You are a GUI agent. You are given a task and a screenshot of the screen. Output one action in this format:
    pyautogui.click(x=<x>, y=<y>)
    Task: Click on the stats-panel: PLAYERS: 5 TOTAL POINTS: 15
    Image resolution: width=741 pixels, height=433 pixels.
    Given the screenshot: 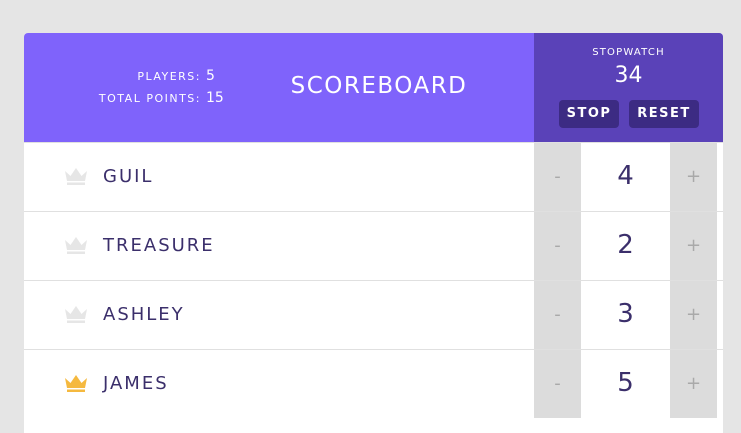 What is the action you would take?
    pyautogui.click(x=124, y=90)
    